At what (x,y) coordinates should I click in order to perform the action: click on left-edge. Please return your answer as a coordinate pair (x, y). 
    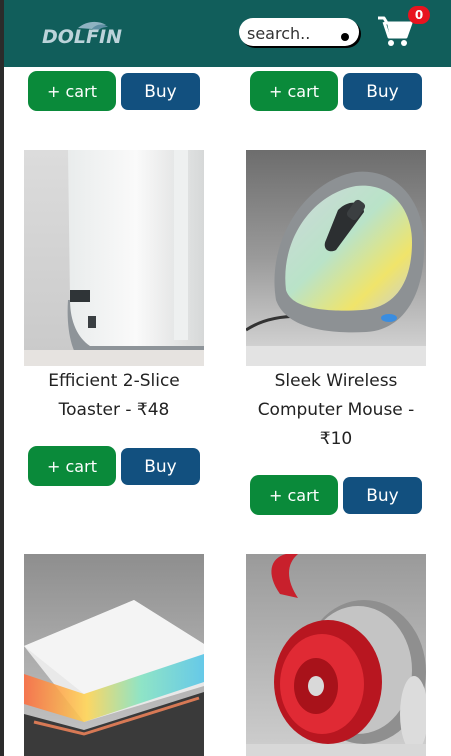
    Looking at the image, I should click on (2, 378).